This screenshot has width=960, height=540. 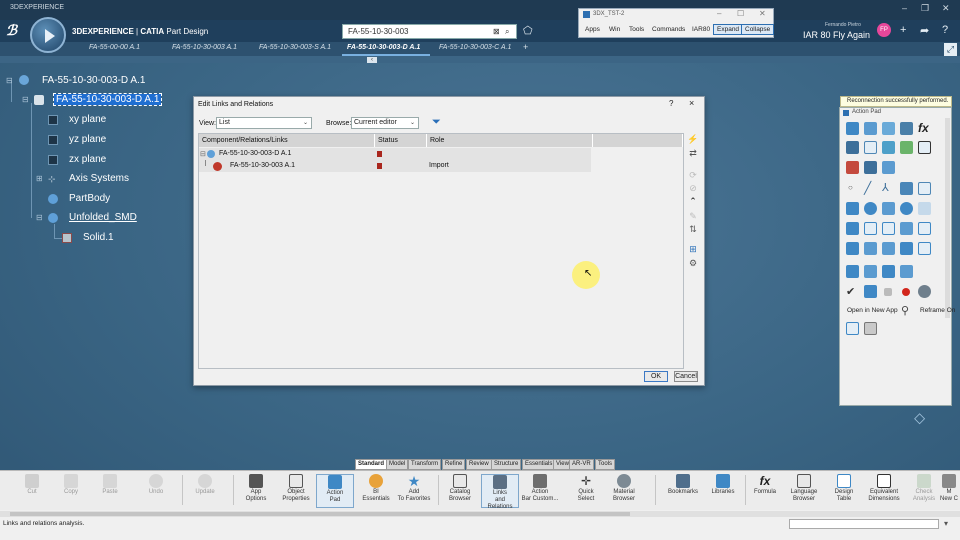 I want to click on command-input, so click(x=864, y=524).